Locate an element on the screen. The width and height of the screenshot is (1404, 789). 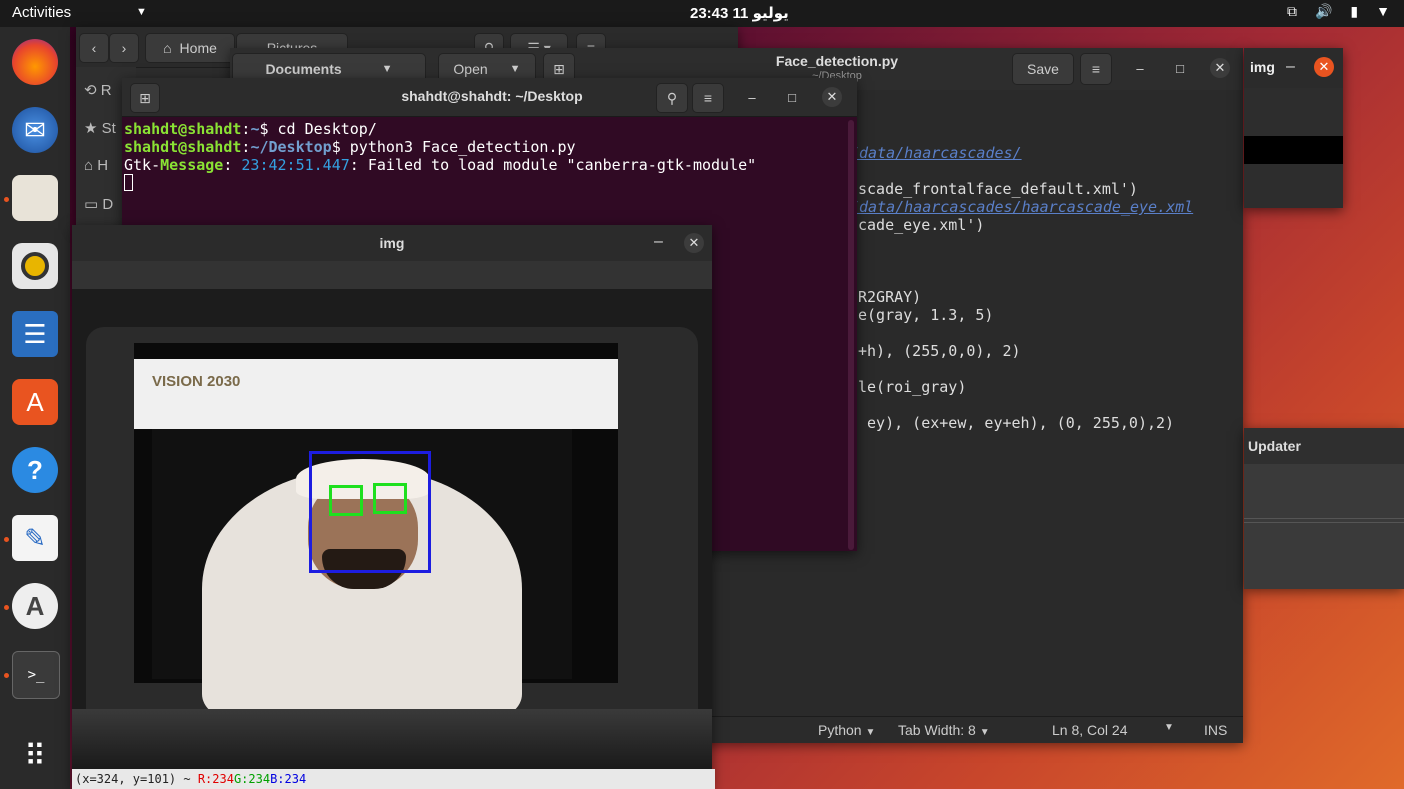
img-window-small: img – ✕ is located at coordinates (1293, 128).